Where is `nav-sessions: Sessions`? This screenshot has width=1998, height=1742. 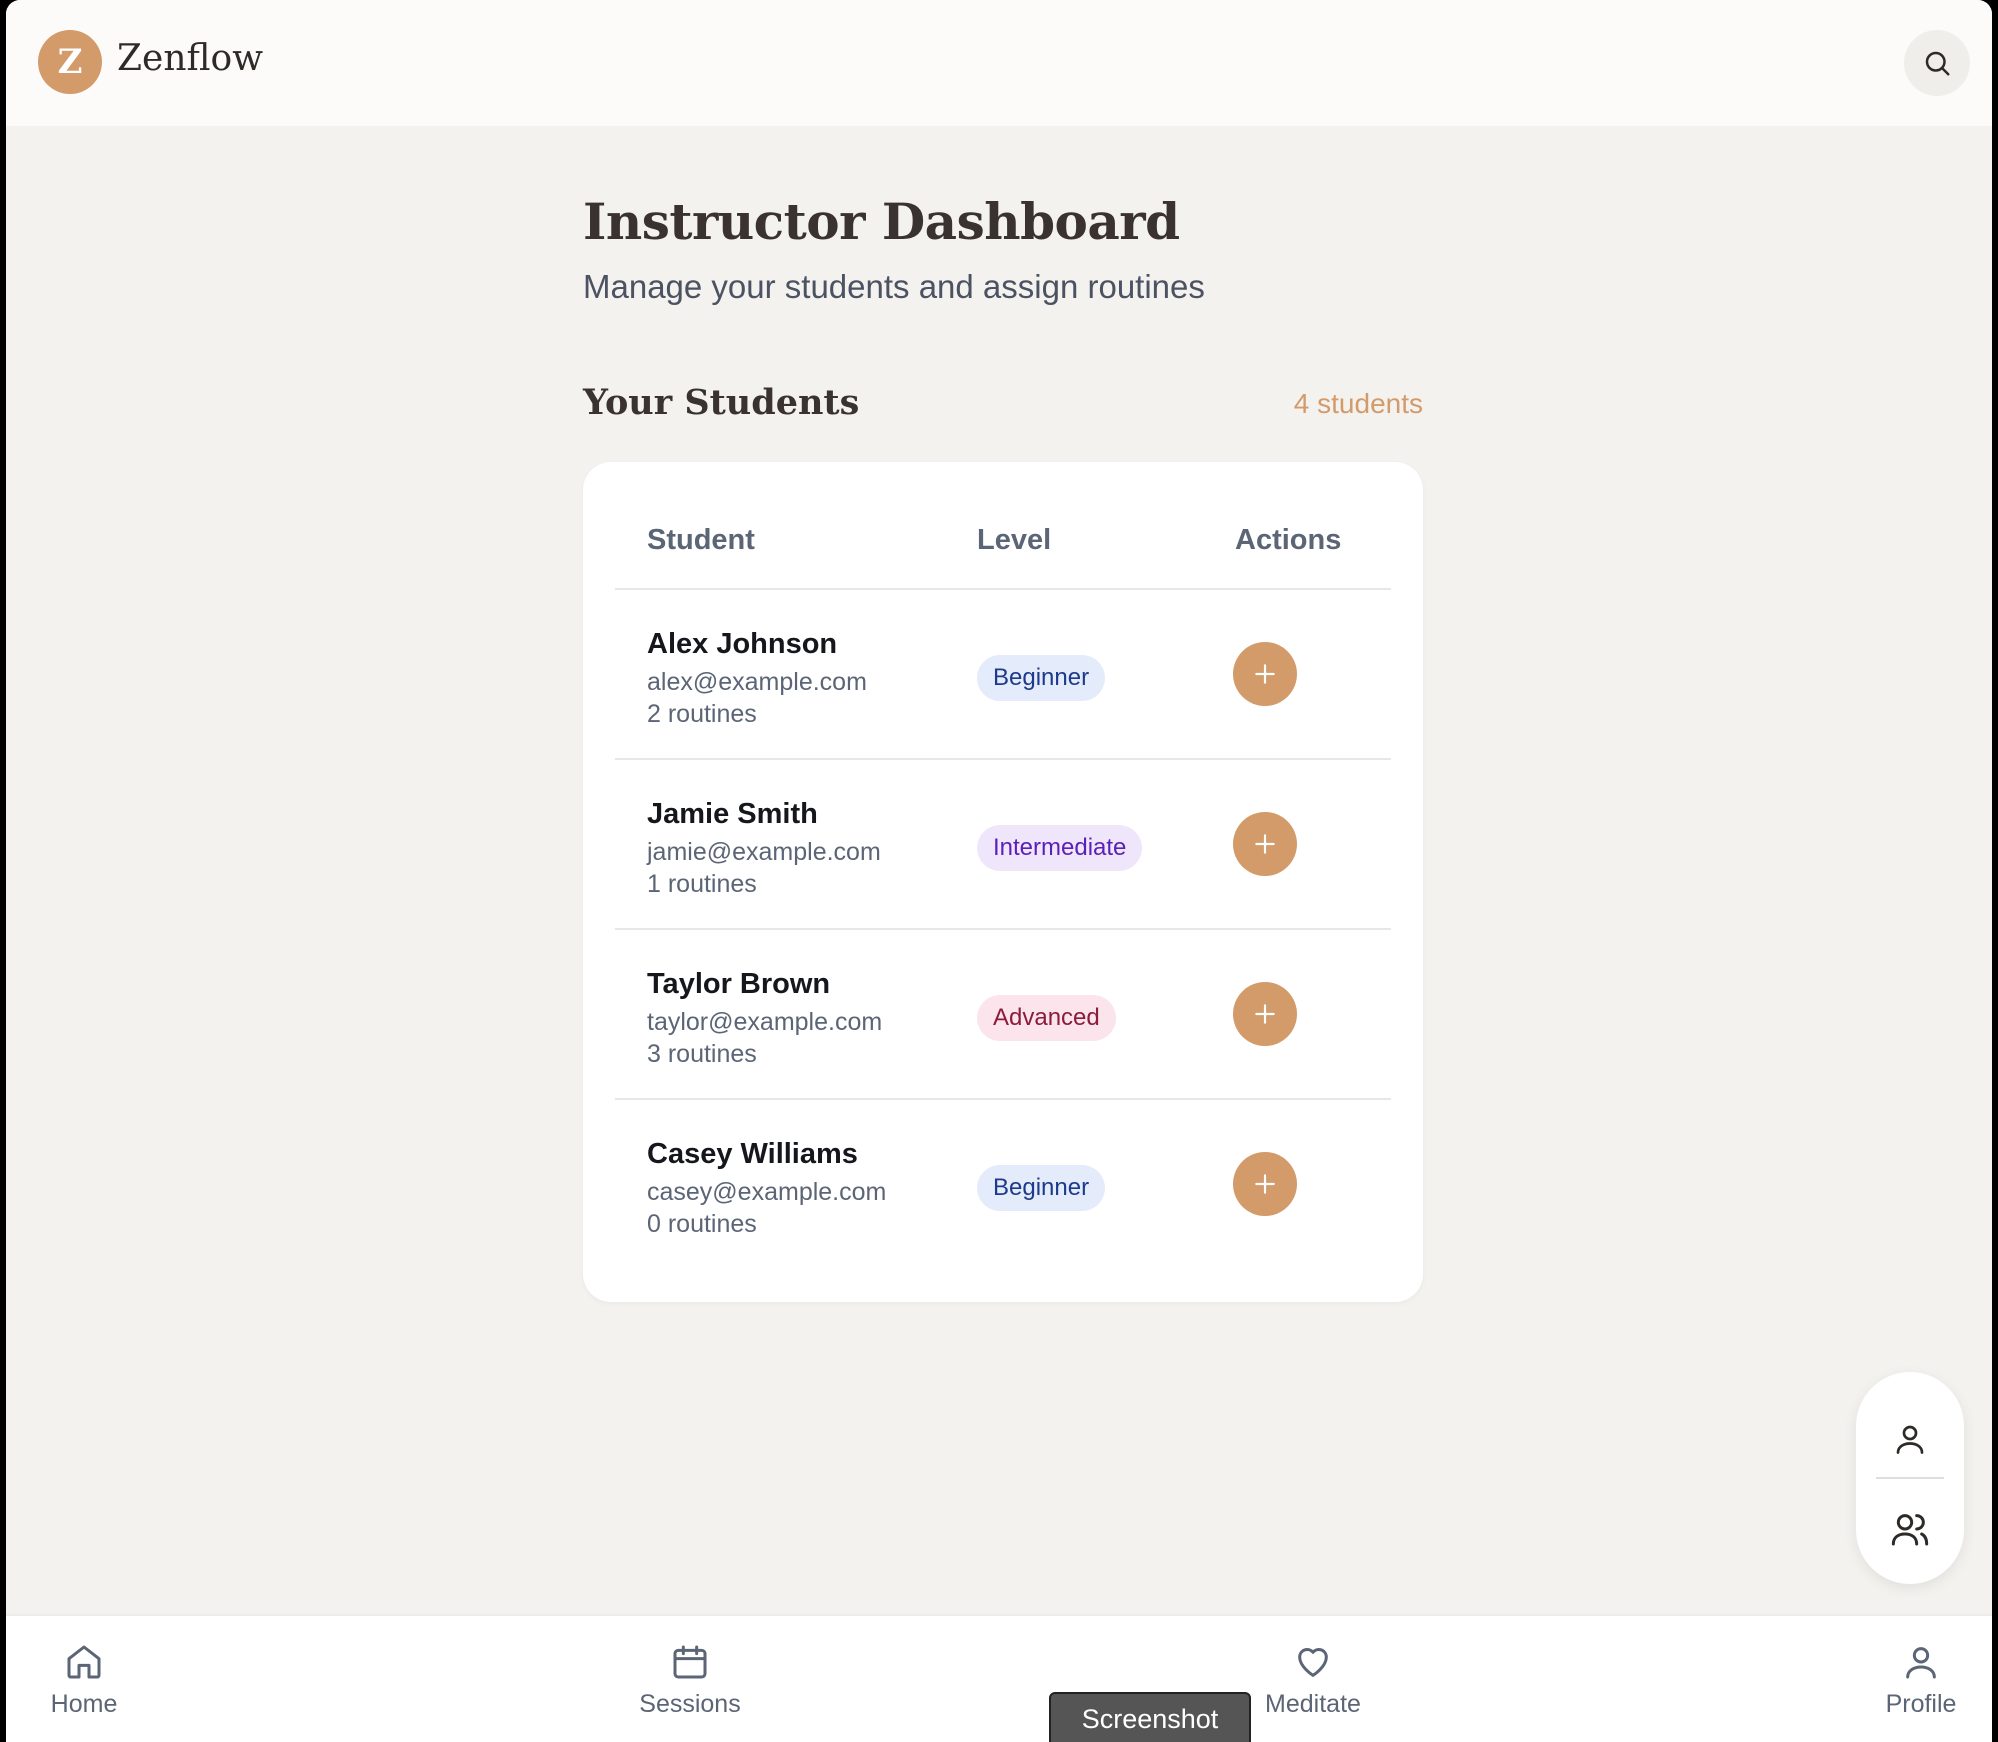 nav-sessions: Sessions is located at coordinates (690, 1679).